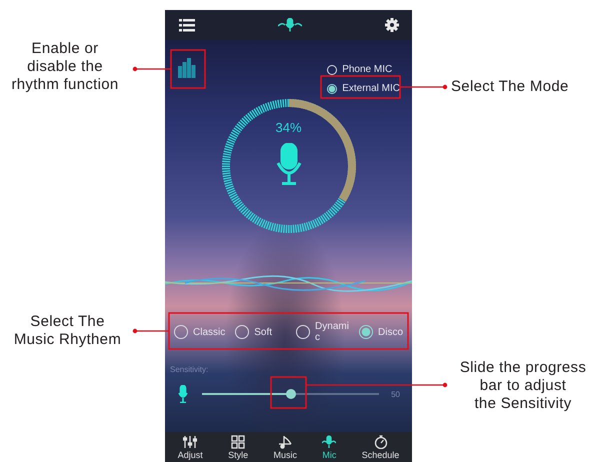  What do you see at coordinates (288, 127) in the screenshot?
I see `level-percentage: 34%` at bounding box center [288, 127].